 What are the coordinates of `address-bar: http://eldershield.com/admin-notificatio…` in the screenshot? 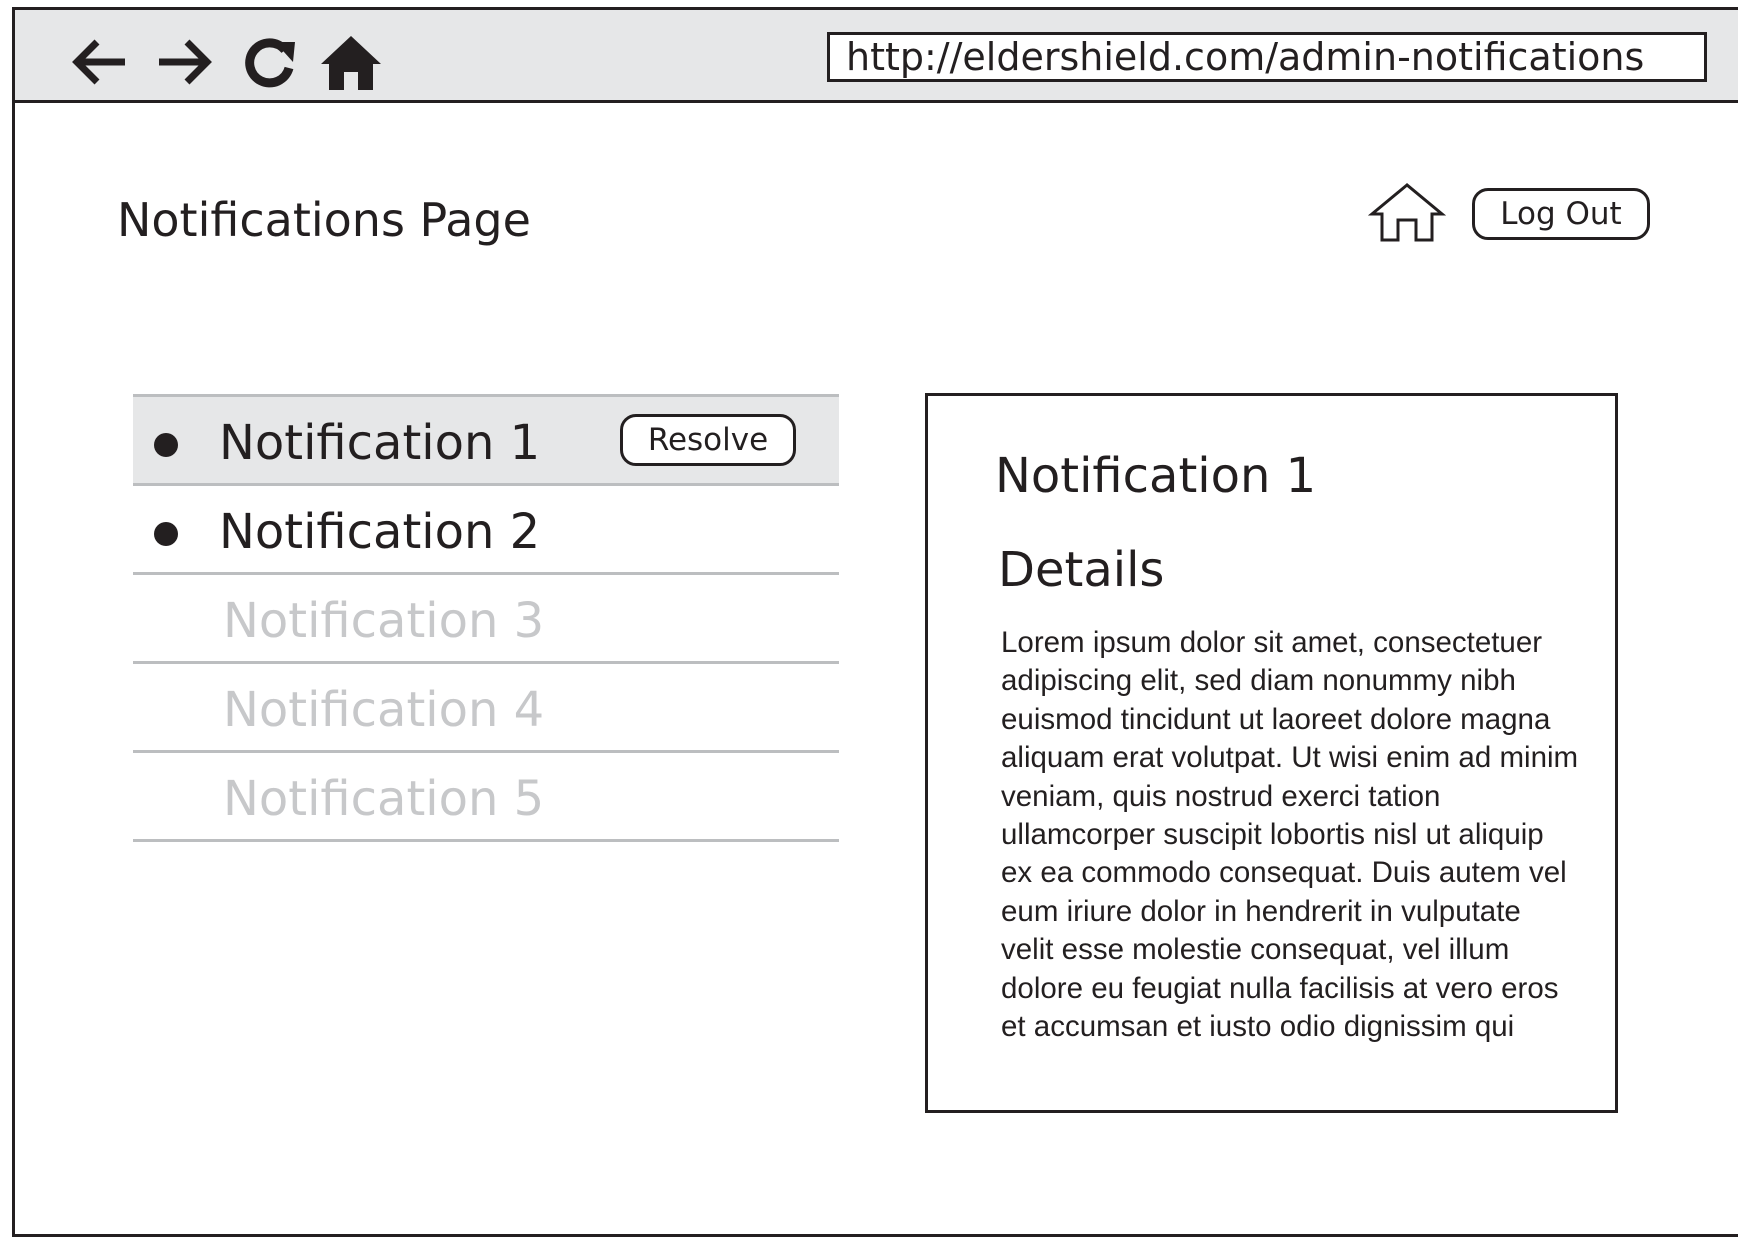 It's located at (1267, 57).